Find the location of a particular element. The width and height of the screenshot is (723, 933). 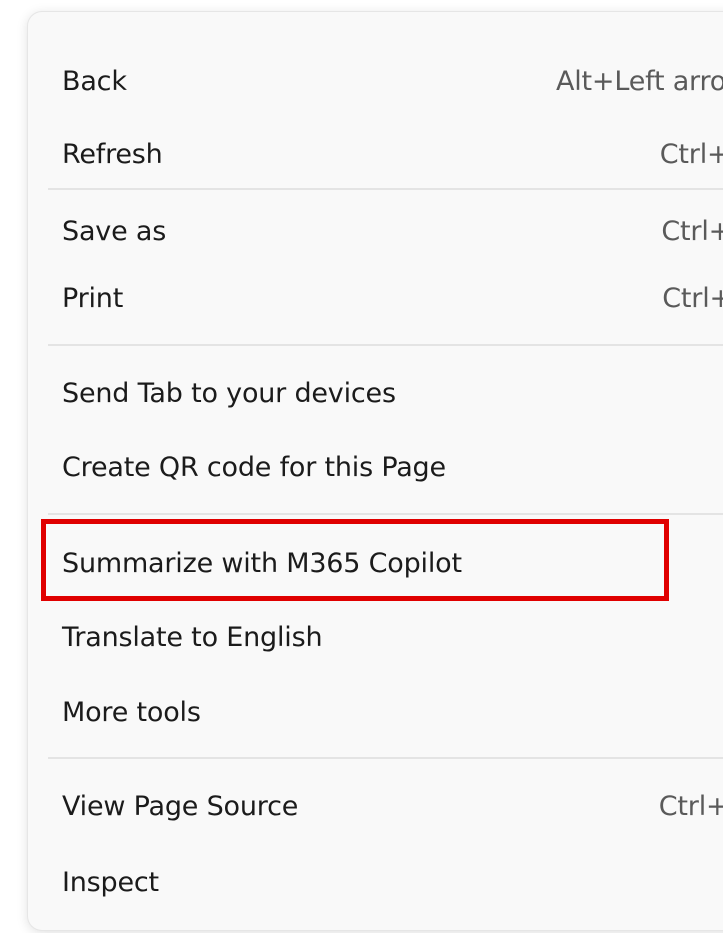

menu-item-send-tab: Send Tab to your devices is located at coordinates (392, 393).